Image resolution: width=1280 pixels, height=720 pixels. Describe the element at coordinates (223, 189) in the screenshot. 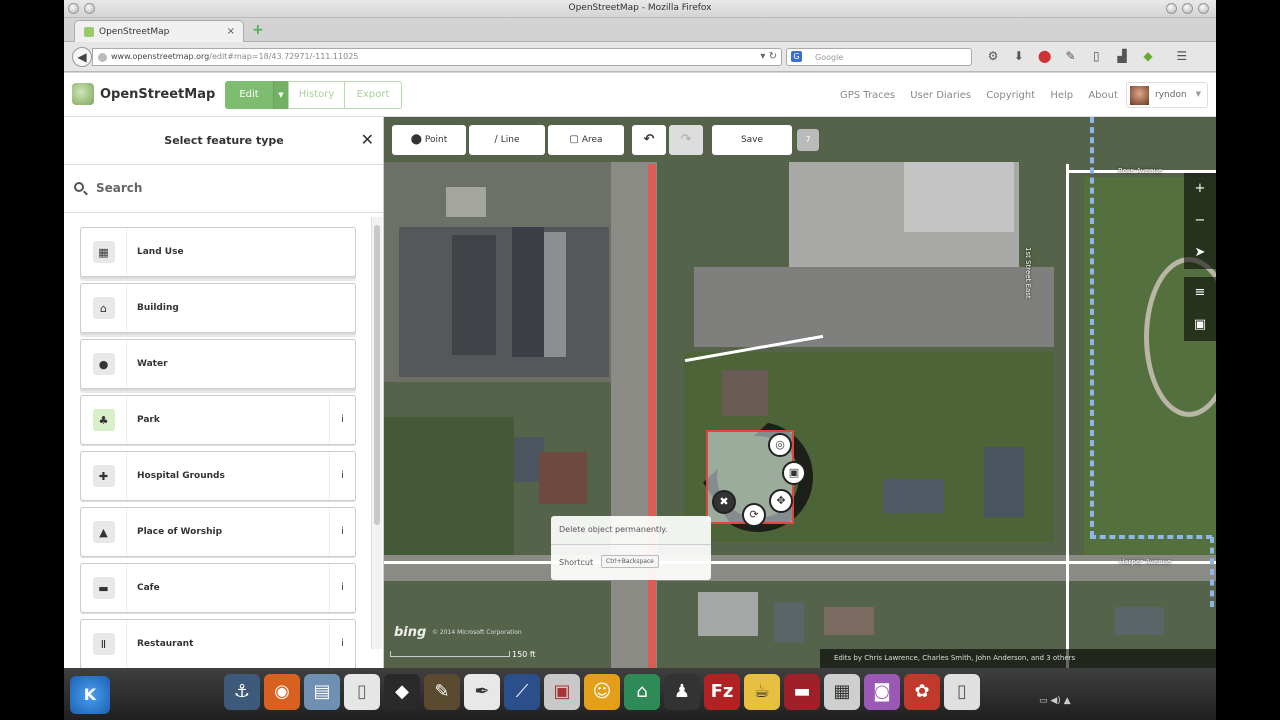

I see `preset-search: Search` at that location.